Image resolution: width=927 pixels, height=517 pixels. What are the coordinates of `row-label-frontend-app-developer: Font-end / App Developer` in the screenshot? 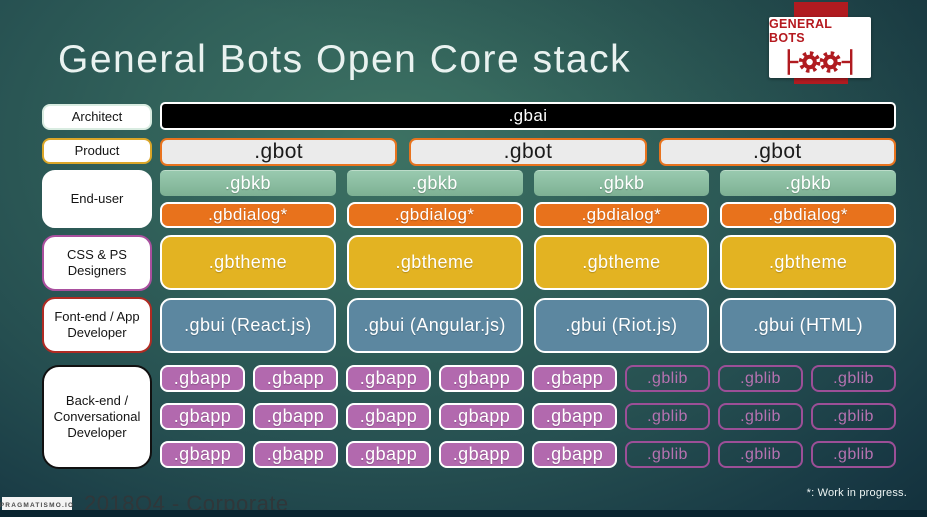 It's located at (97, 325).